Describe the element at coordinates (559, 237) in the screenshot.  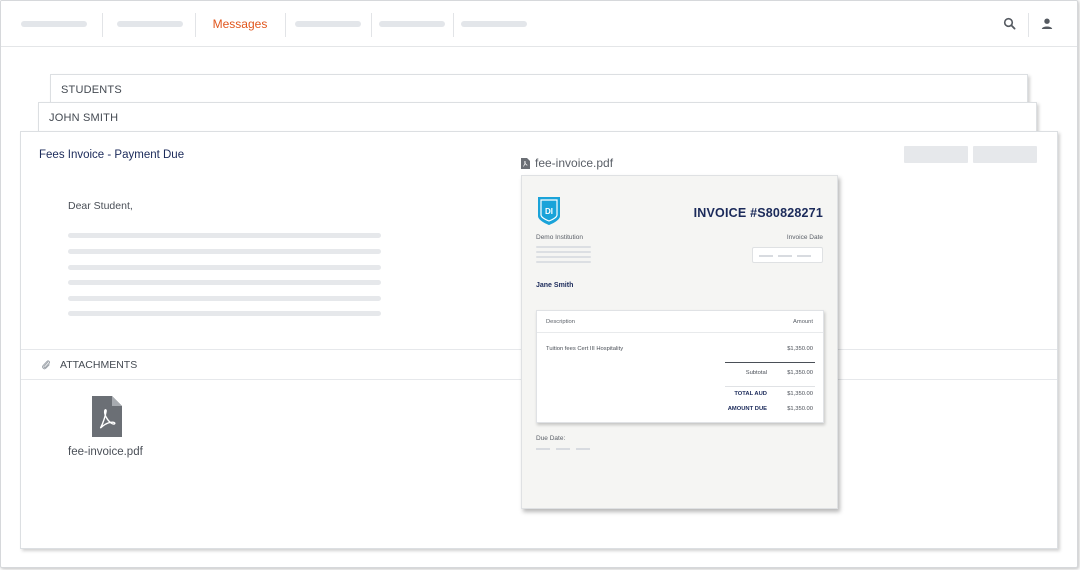
I see `institution-name: Demo Institution` at that location.